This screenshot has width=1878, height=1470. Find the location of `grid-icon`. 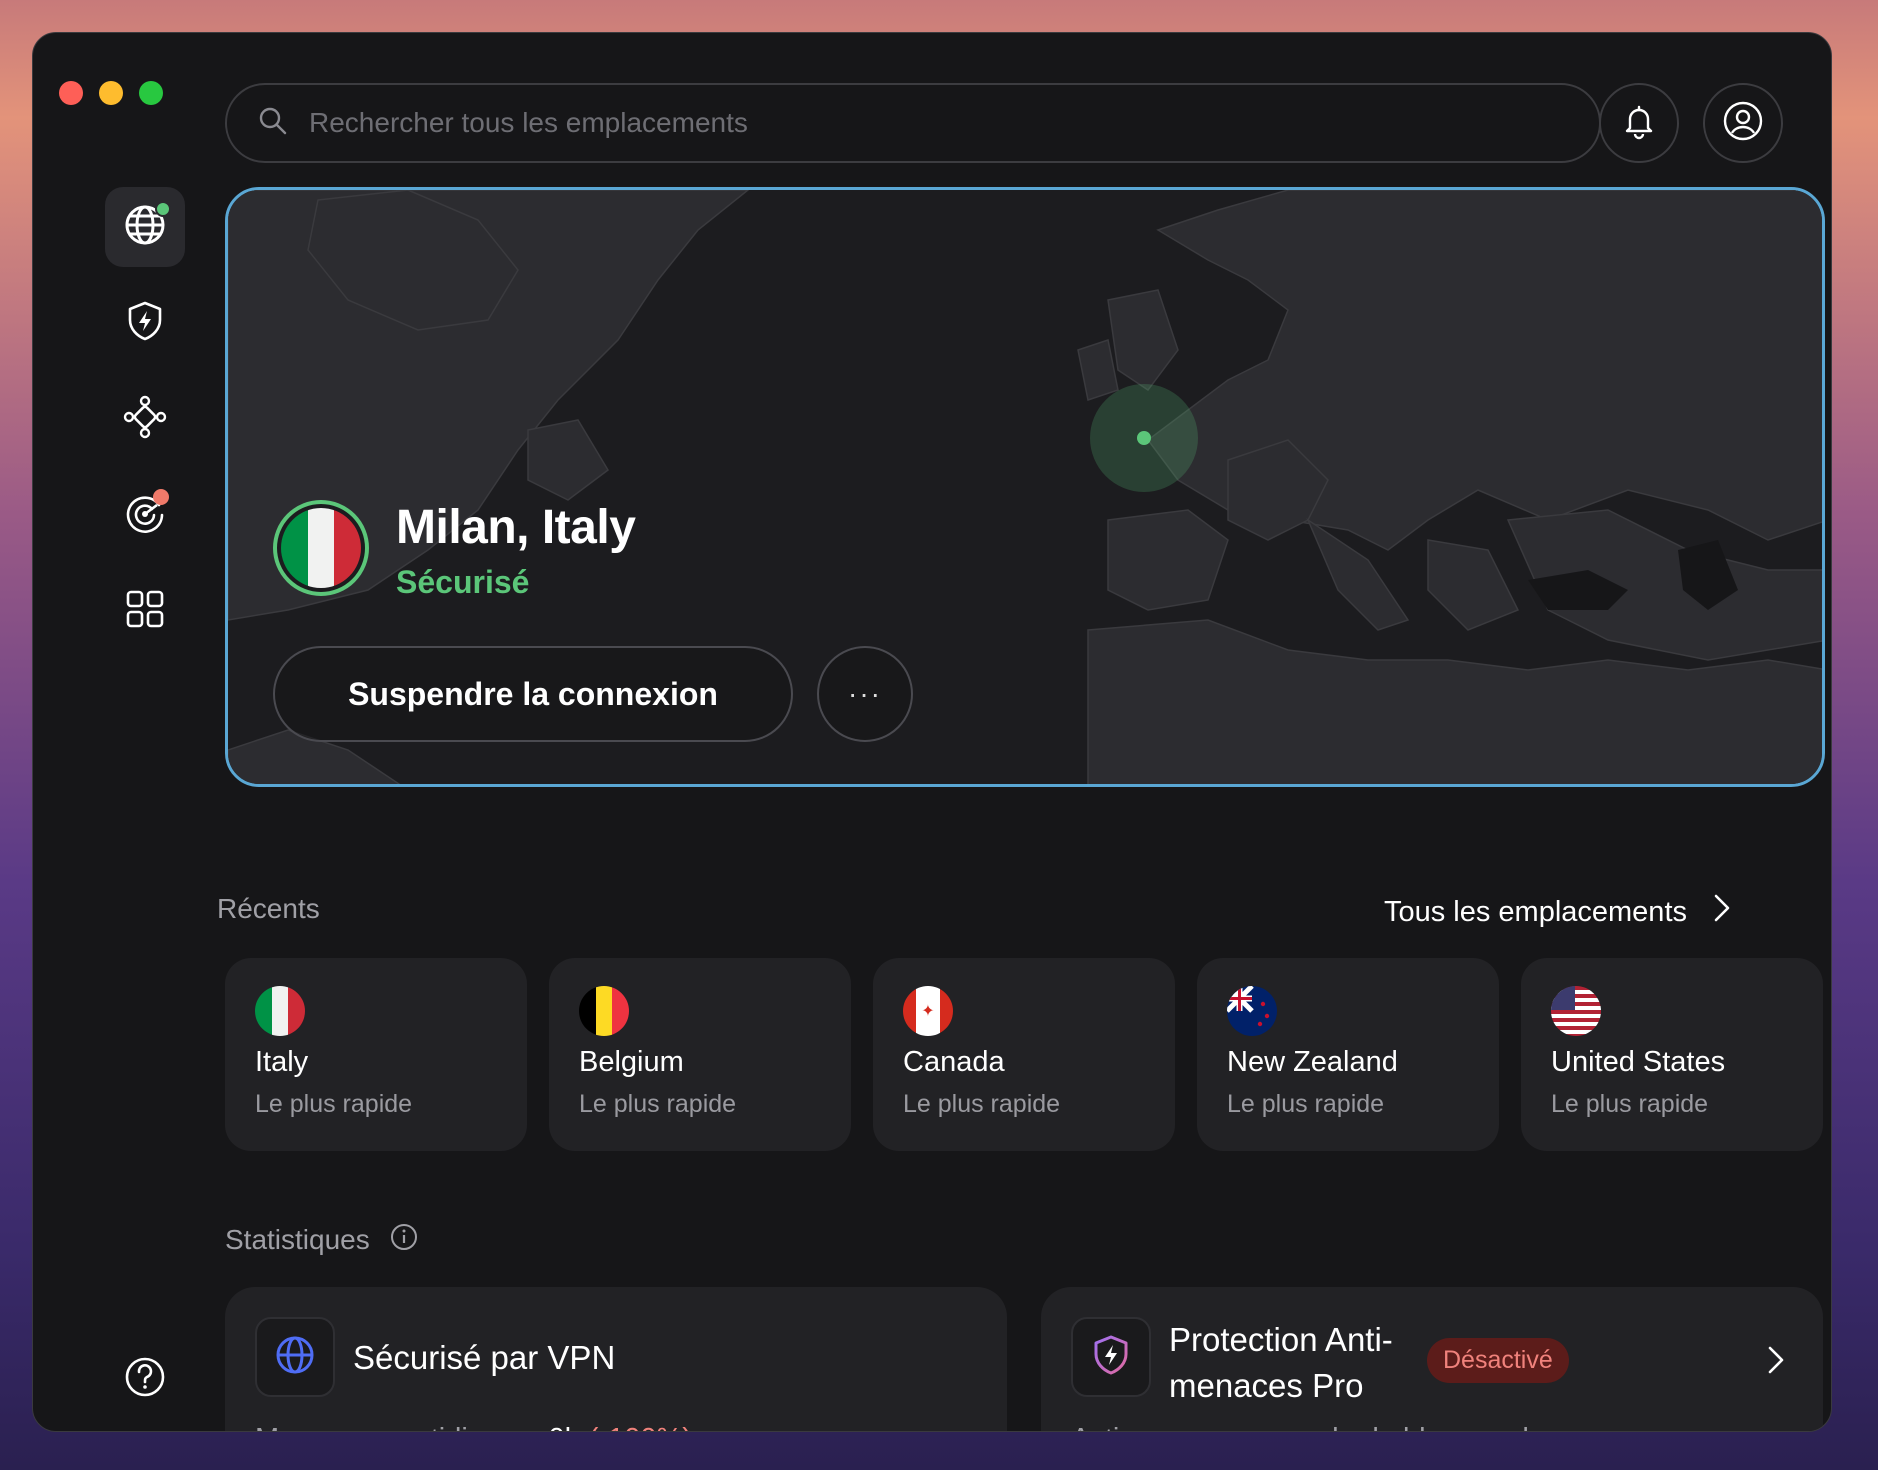

grid-icon is located at coordinates (145, 611).